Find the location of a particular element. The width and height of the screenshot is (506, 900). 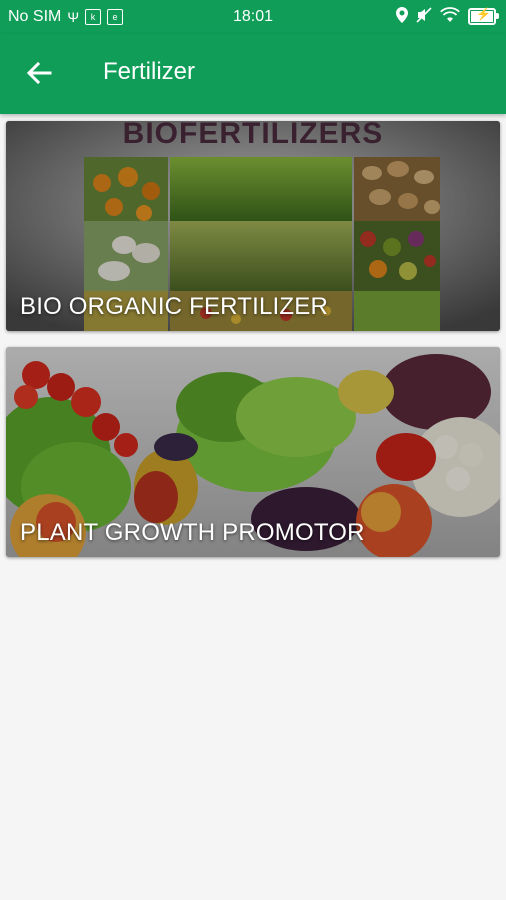

banner-title: BIOFERTILIZERS is located at coordinates (253, 135).